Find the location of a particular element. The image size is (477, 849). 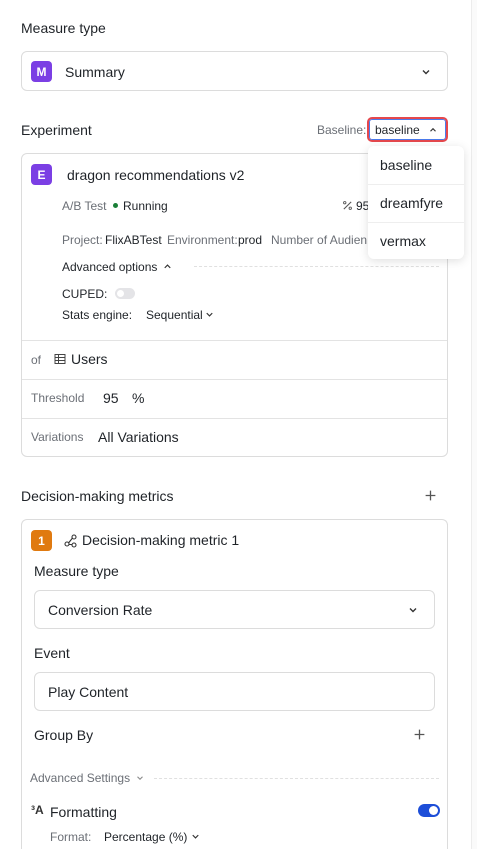

threshold-label: Threshold is located at coordinates (58, 398).